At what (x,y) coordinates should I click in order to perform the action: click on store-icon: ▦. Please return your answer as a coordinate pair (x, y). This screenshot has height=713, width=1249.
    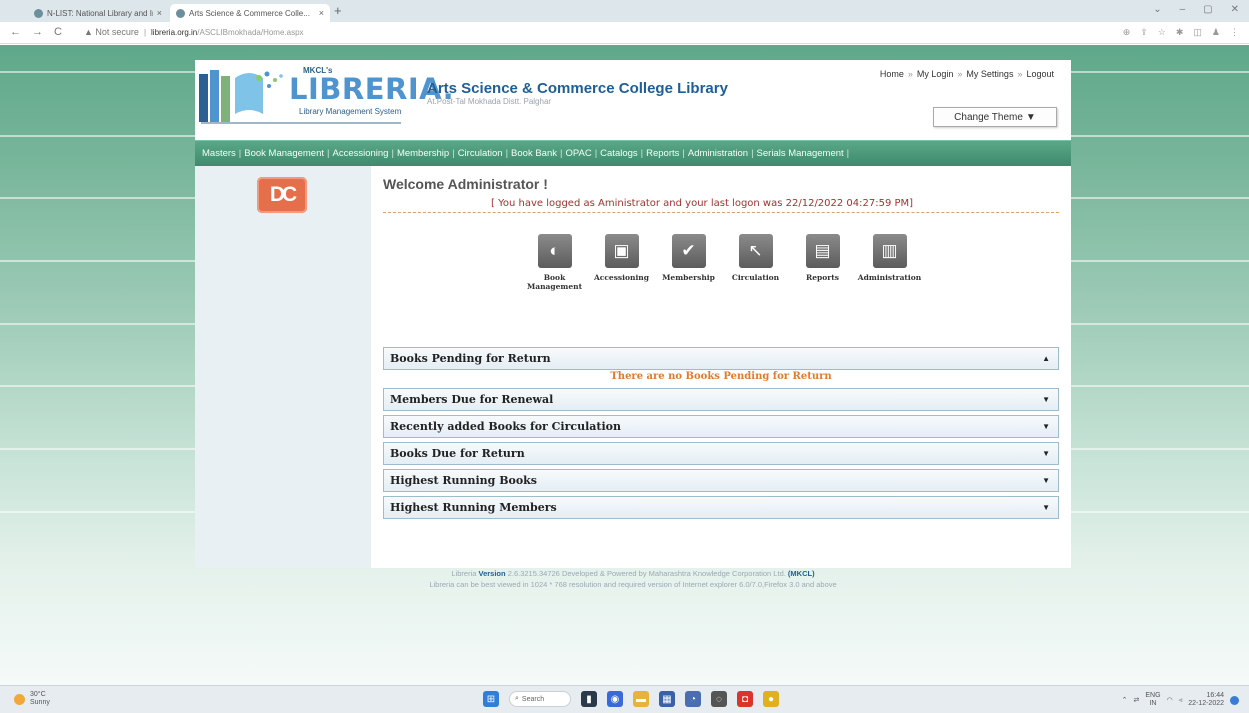
    Looking at the image, I should click on (667, 699).